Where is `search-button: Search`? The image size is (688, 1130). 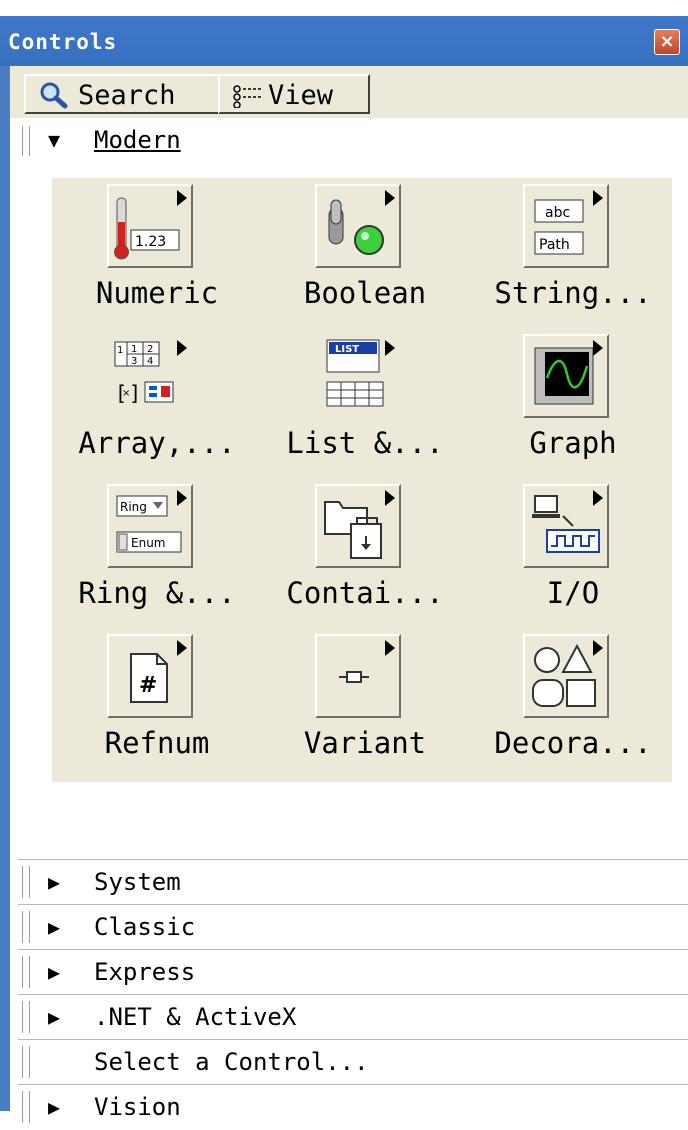 search-button: Search is located at coordinates (122, 94).